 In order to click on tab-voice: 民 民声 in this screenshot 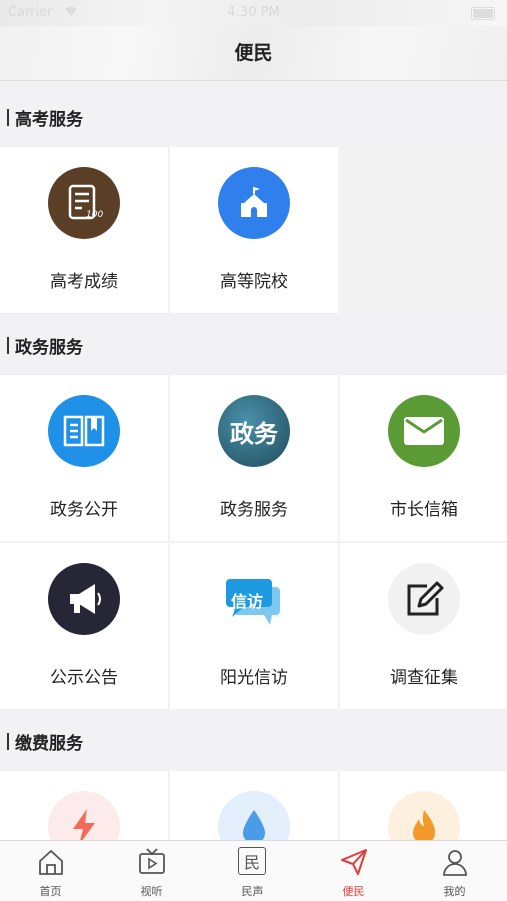, I will do `click(252, 871)`.